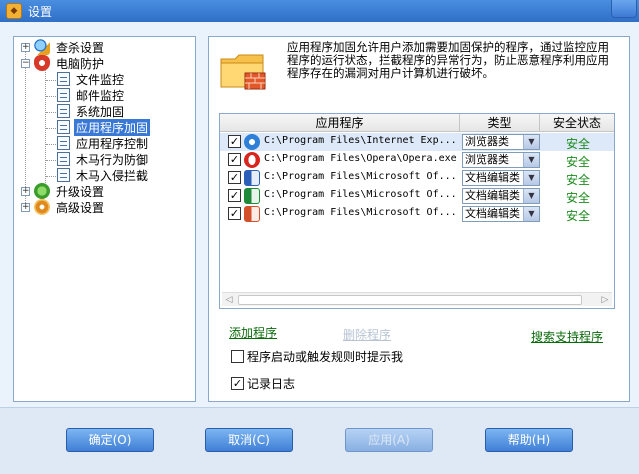  What do you see at coordinates (229, 300) in the screenshot?
I see `scroll-left-icon: ◁` at bounding box center [229, 300].